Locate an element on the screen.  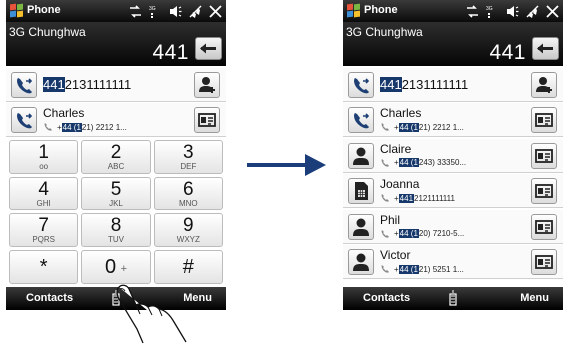
menu-softkey: Menu is located at coordinates (534, 298).